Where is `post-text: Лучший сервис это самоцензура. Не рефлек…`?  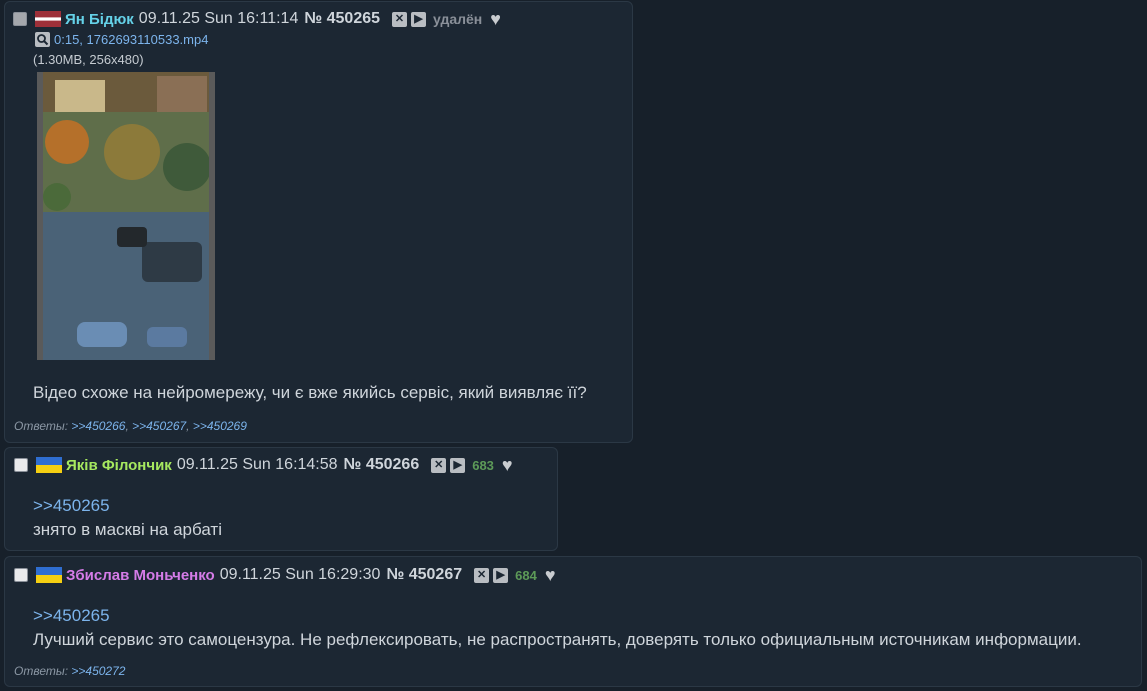 post-text: Лучший сервис это самоцензура. Не рефлек… is located at coordinates (557, 639).